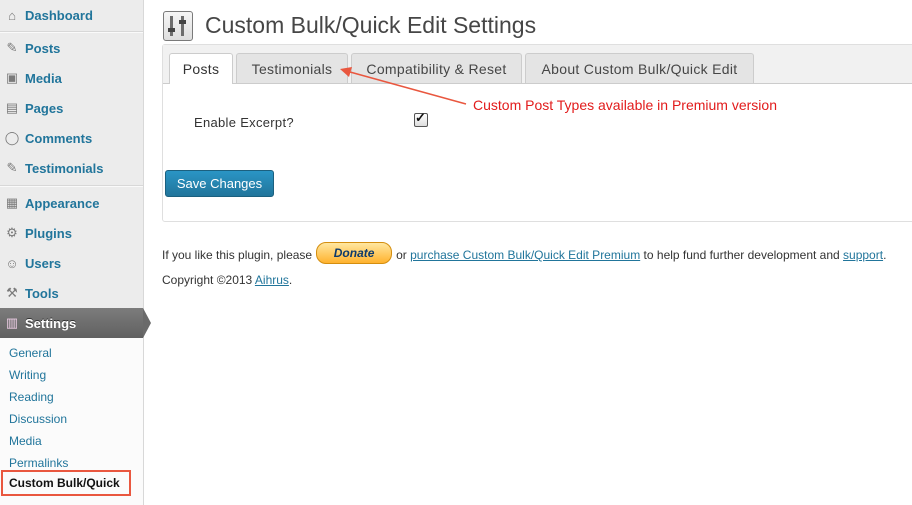 This screenshot has height=505, width=912. Describe the element at coordinates (71, 48) in the screenshot. I see `menu-posts: ✎ Posts` at that location.